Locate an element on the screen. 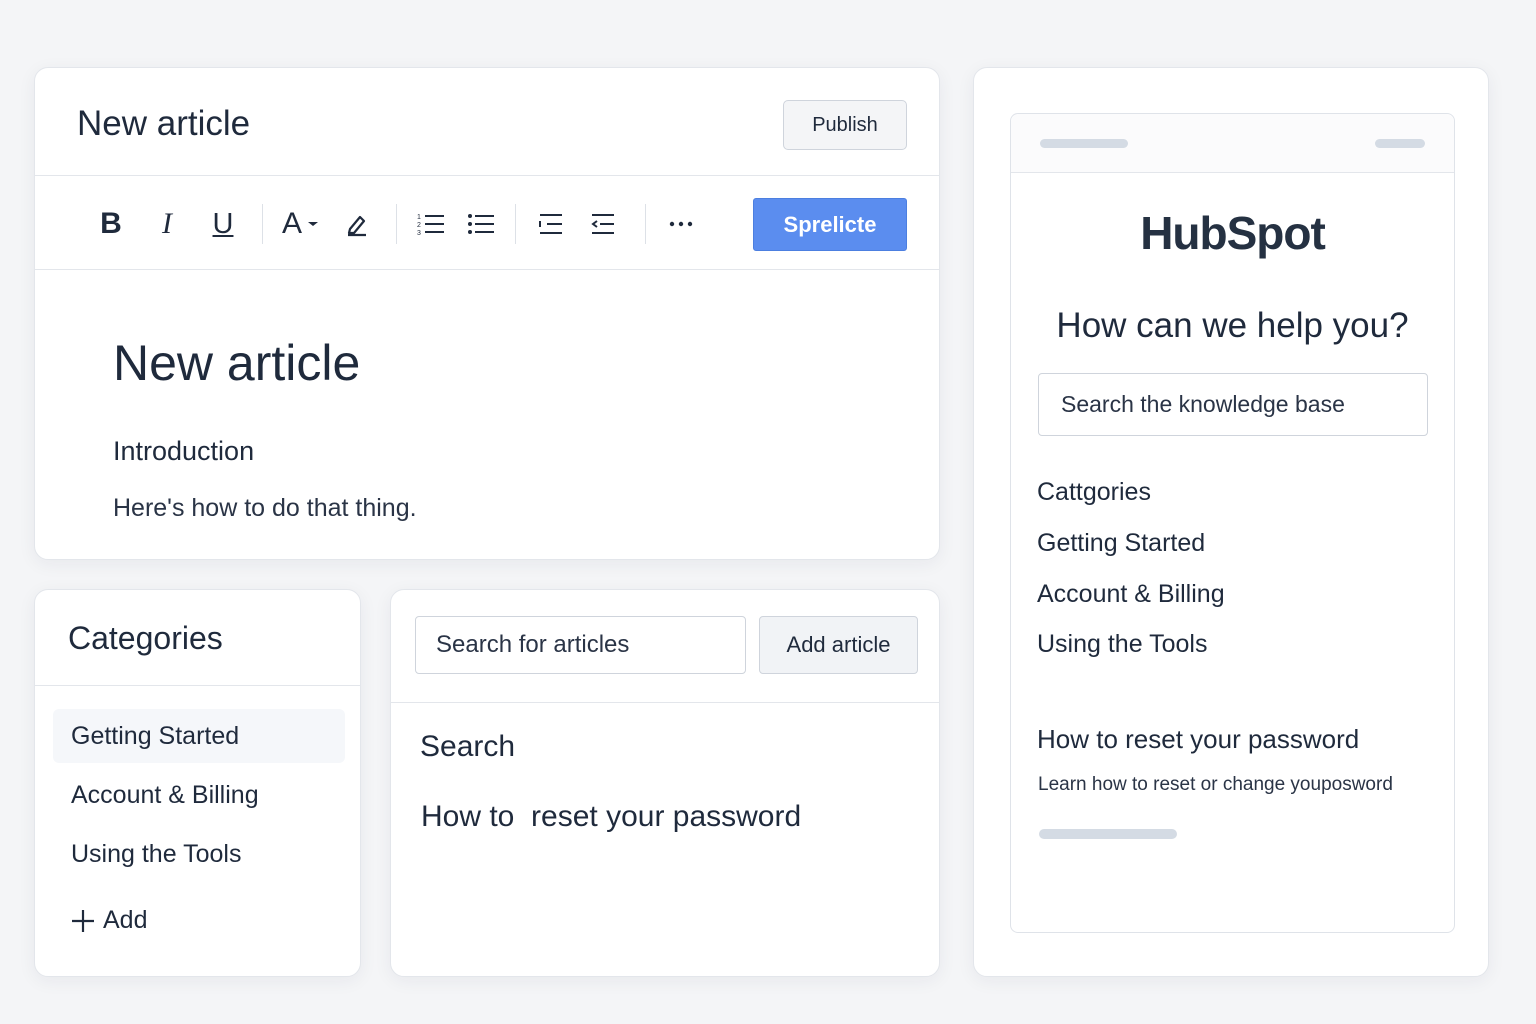 This screenshot has height=1024, width=1536. underline-icon: U is located at coordinates (223, 224).